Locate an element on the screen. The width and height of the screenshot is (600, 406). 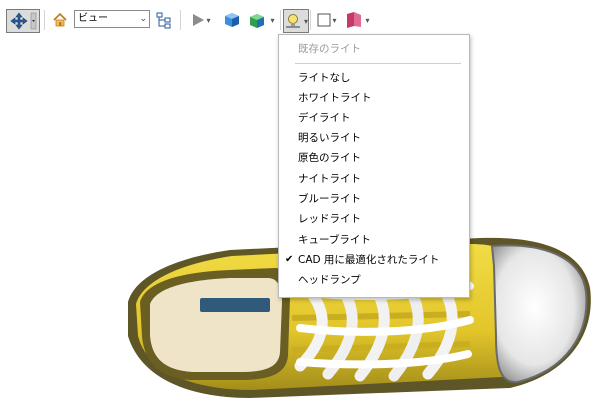
home-view-button is located at coordinates (60, 20).